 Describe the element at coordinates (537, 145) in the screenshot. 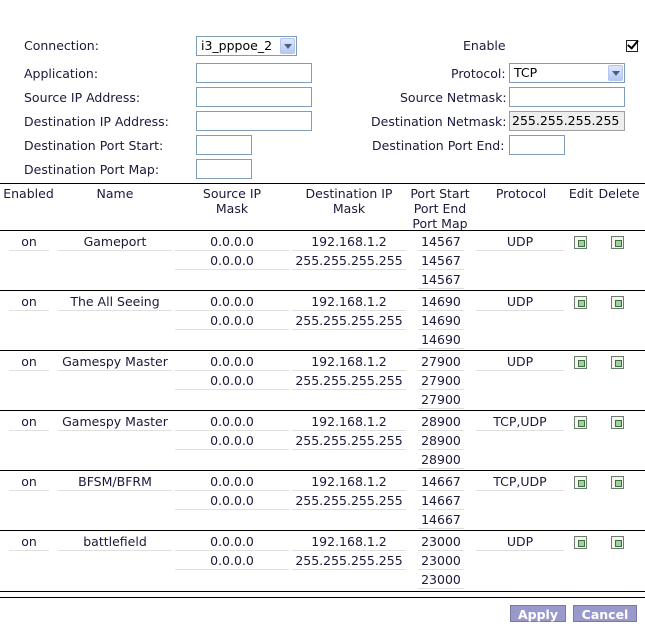

I see `dest-port-end-input` at that location.